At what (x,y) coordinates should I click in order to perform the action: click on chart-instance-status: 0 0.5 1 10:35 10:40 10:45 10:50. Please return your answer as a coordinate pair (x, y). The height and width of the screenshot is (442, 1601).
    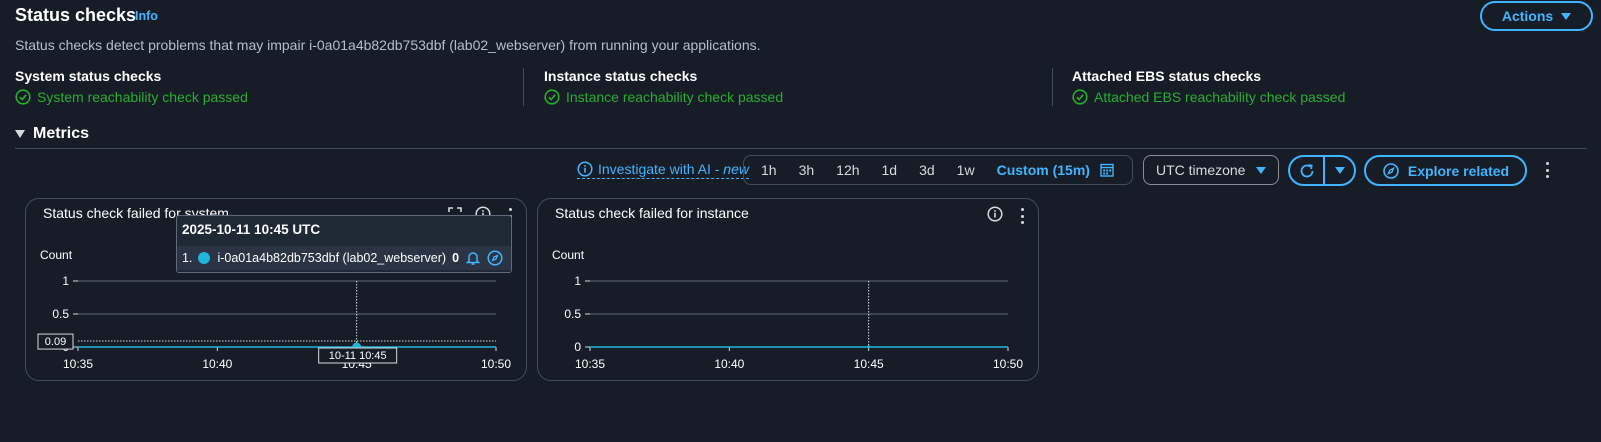
    Looking at the image, I should click on (788, 289).